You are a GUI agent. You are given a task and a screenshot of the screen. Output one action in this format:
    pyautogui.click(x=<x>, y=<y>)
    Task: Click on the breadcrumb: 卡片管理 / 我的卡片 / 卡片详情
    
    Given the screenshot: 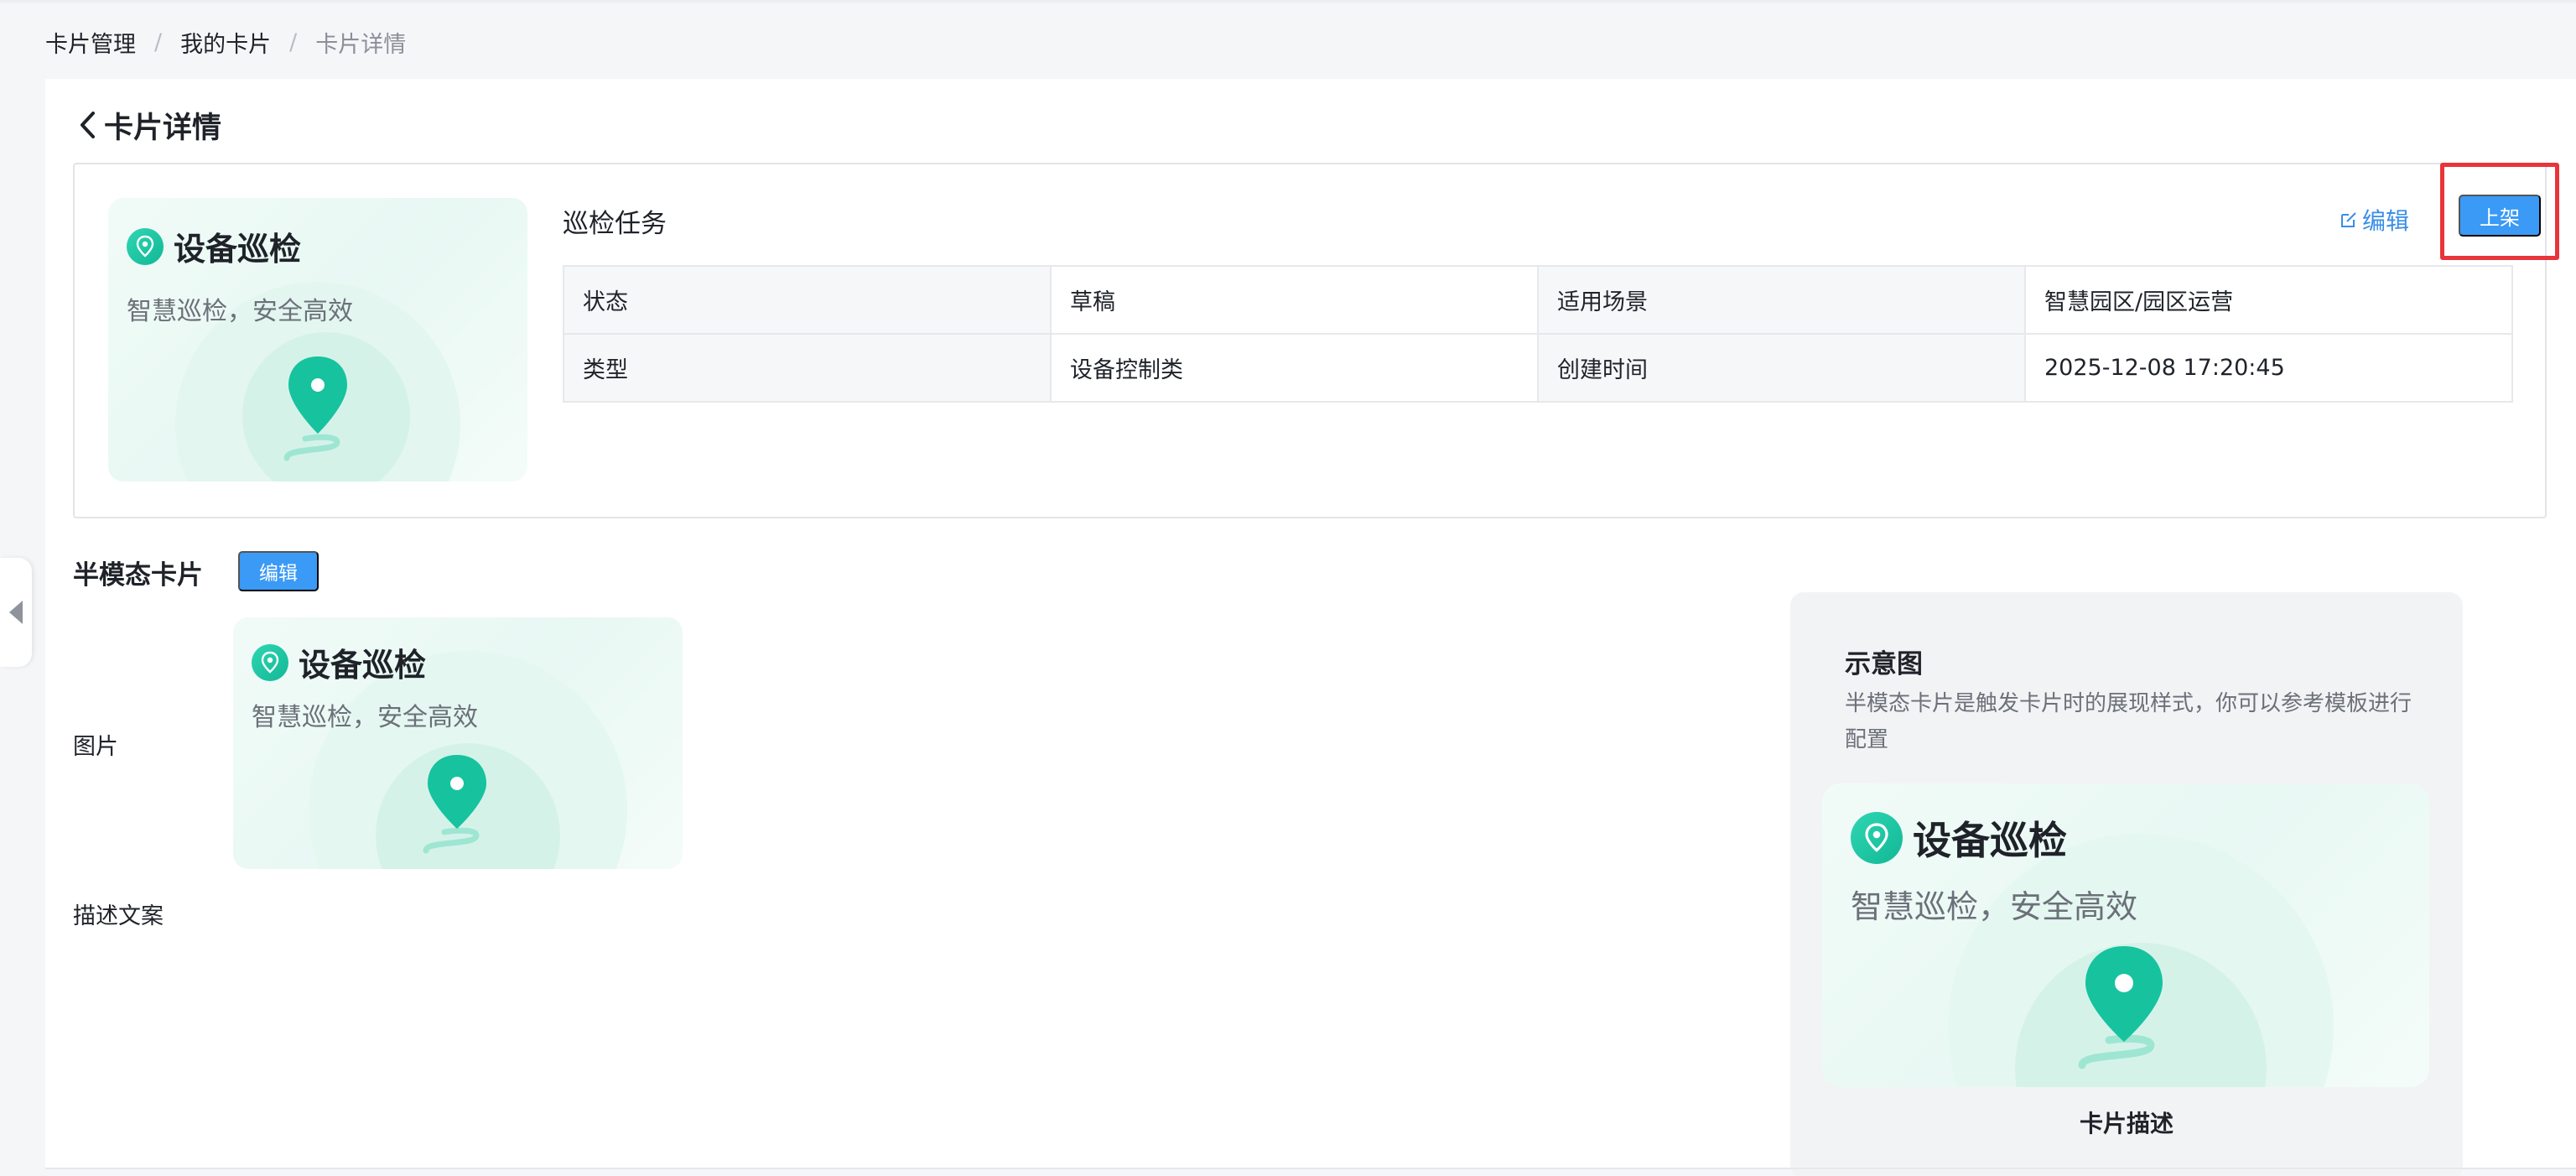 What is the action you would take?
    pyautogui.click(x=225, y=42)
    